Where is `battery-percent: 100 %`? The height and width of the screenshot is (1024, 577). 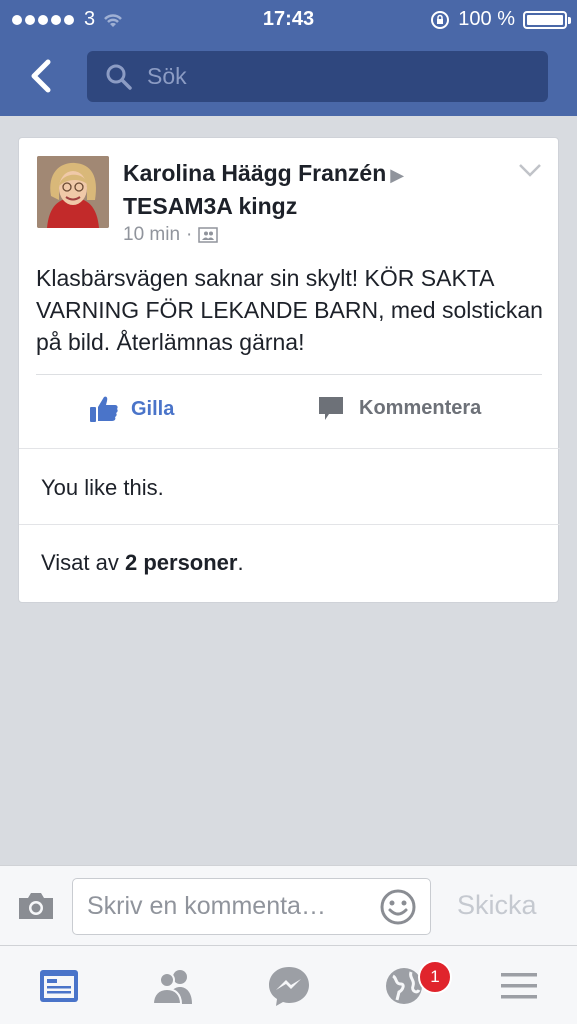
battery-percent: 100 % is located at coordinates (486, 19).